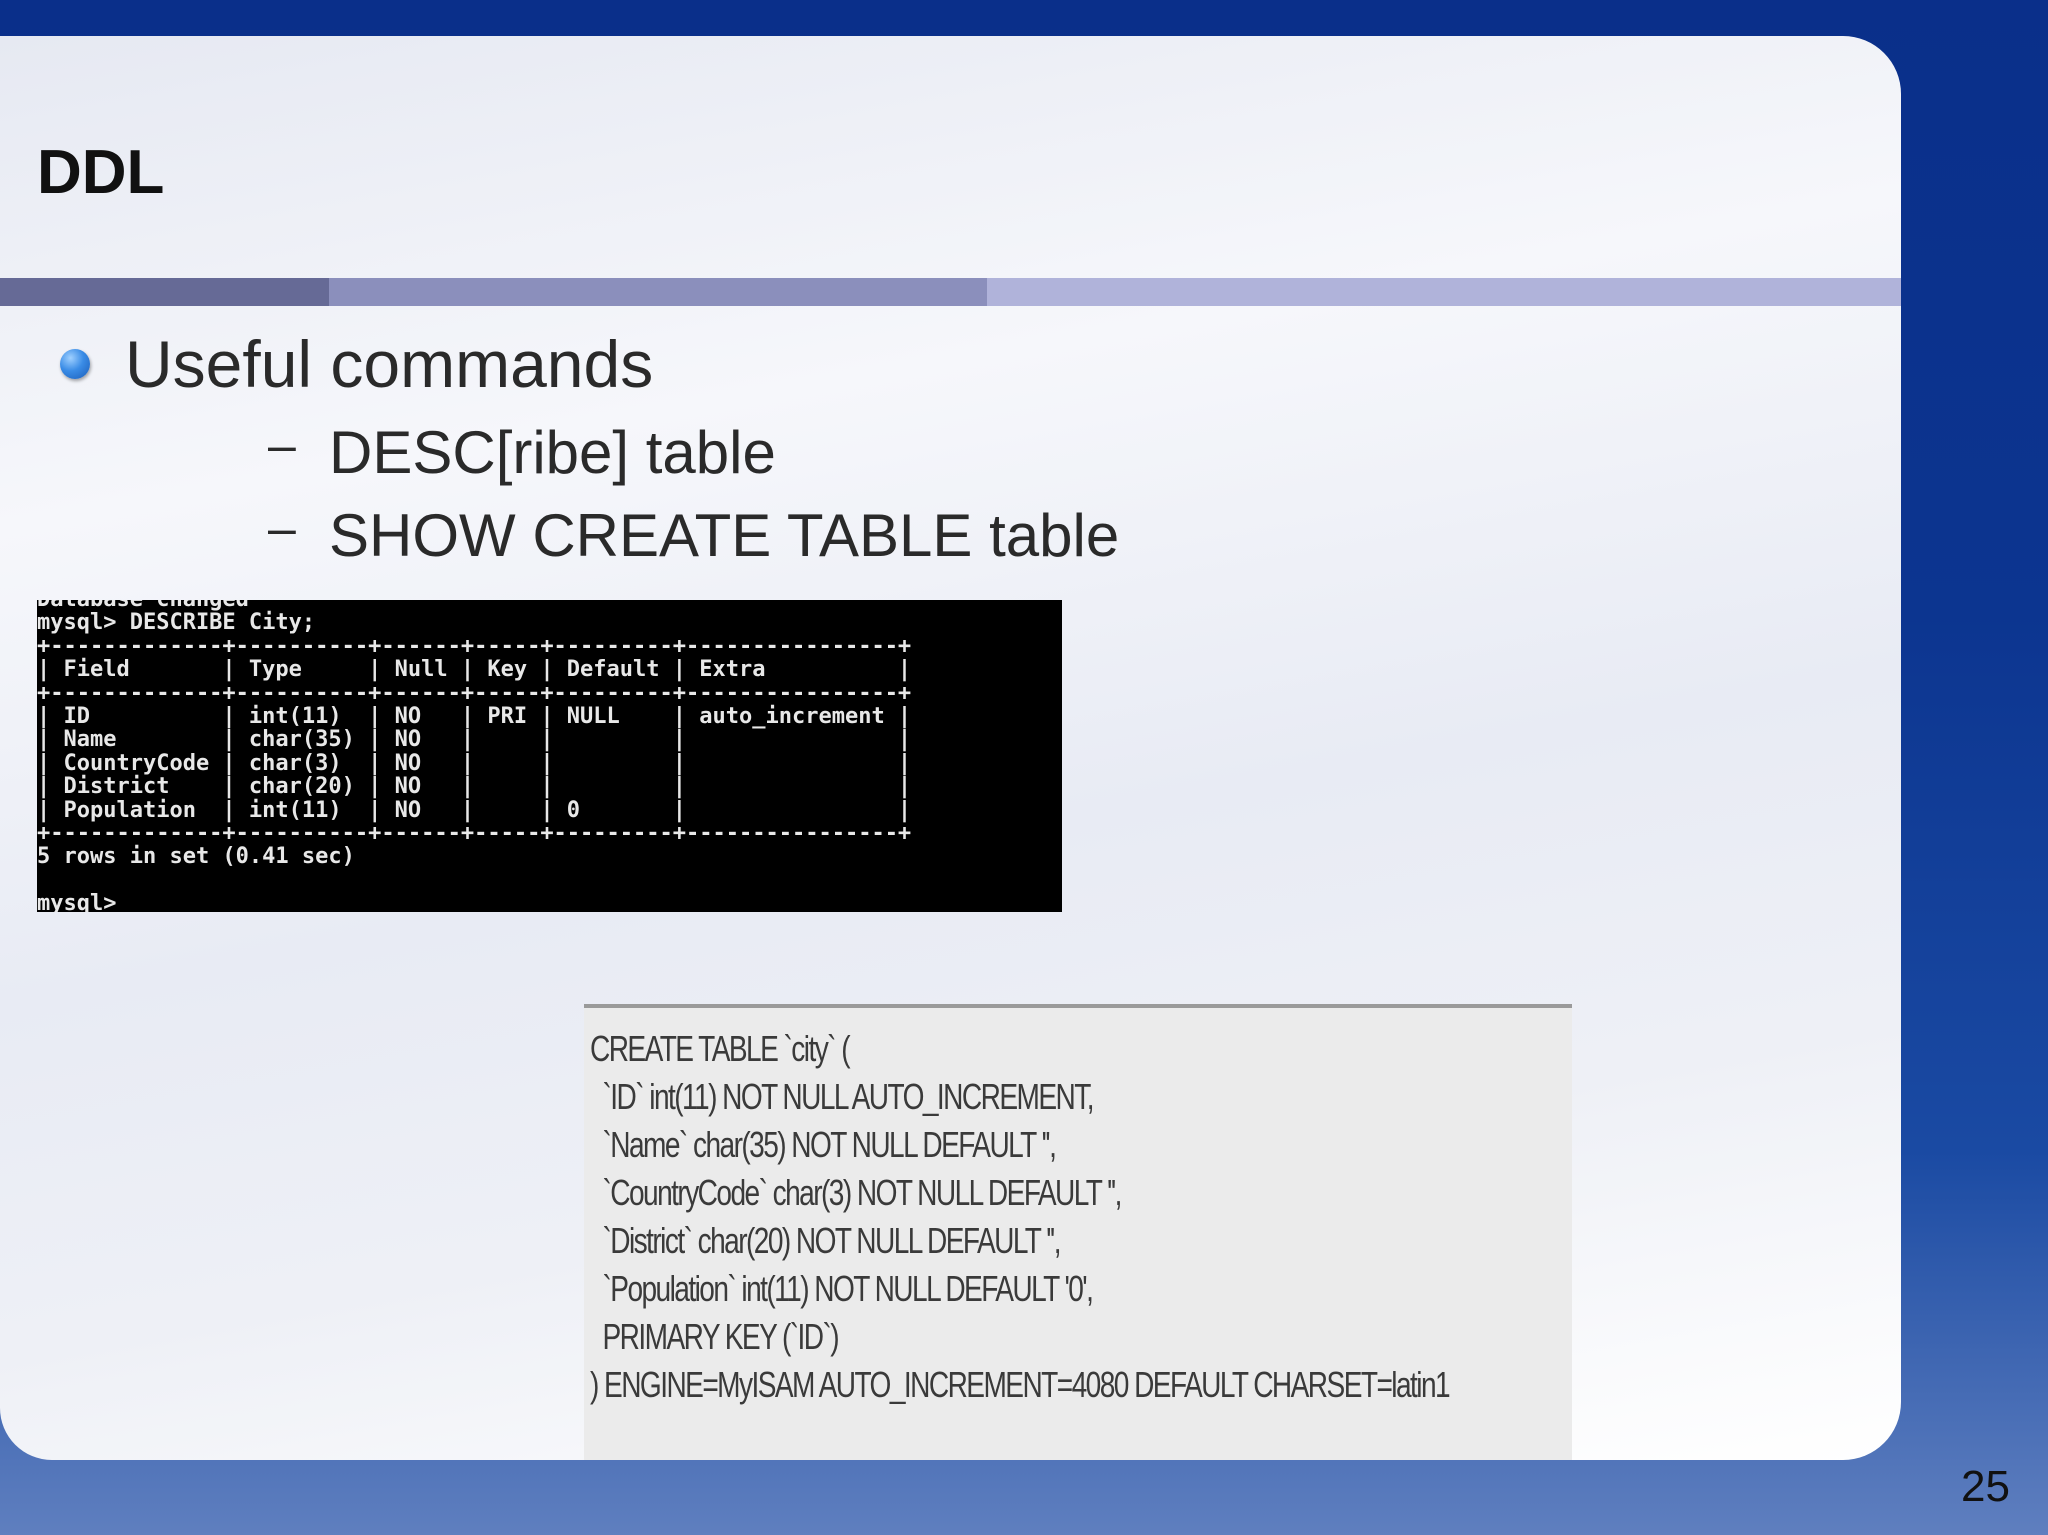  Describe the element at coordinates (474, 740) in the screenshot. I see `console-line: | Name | char(35) | NO | | | |` at that location.